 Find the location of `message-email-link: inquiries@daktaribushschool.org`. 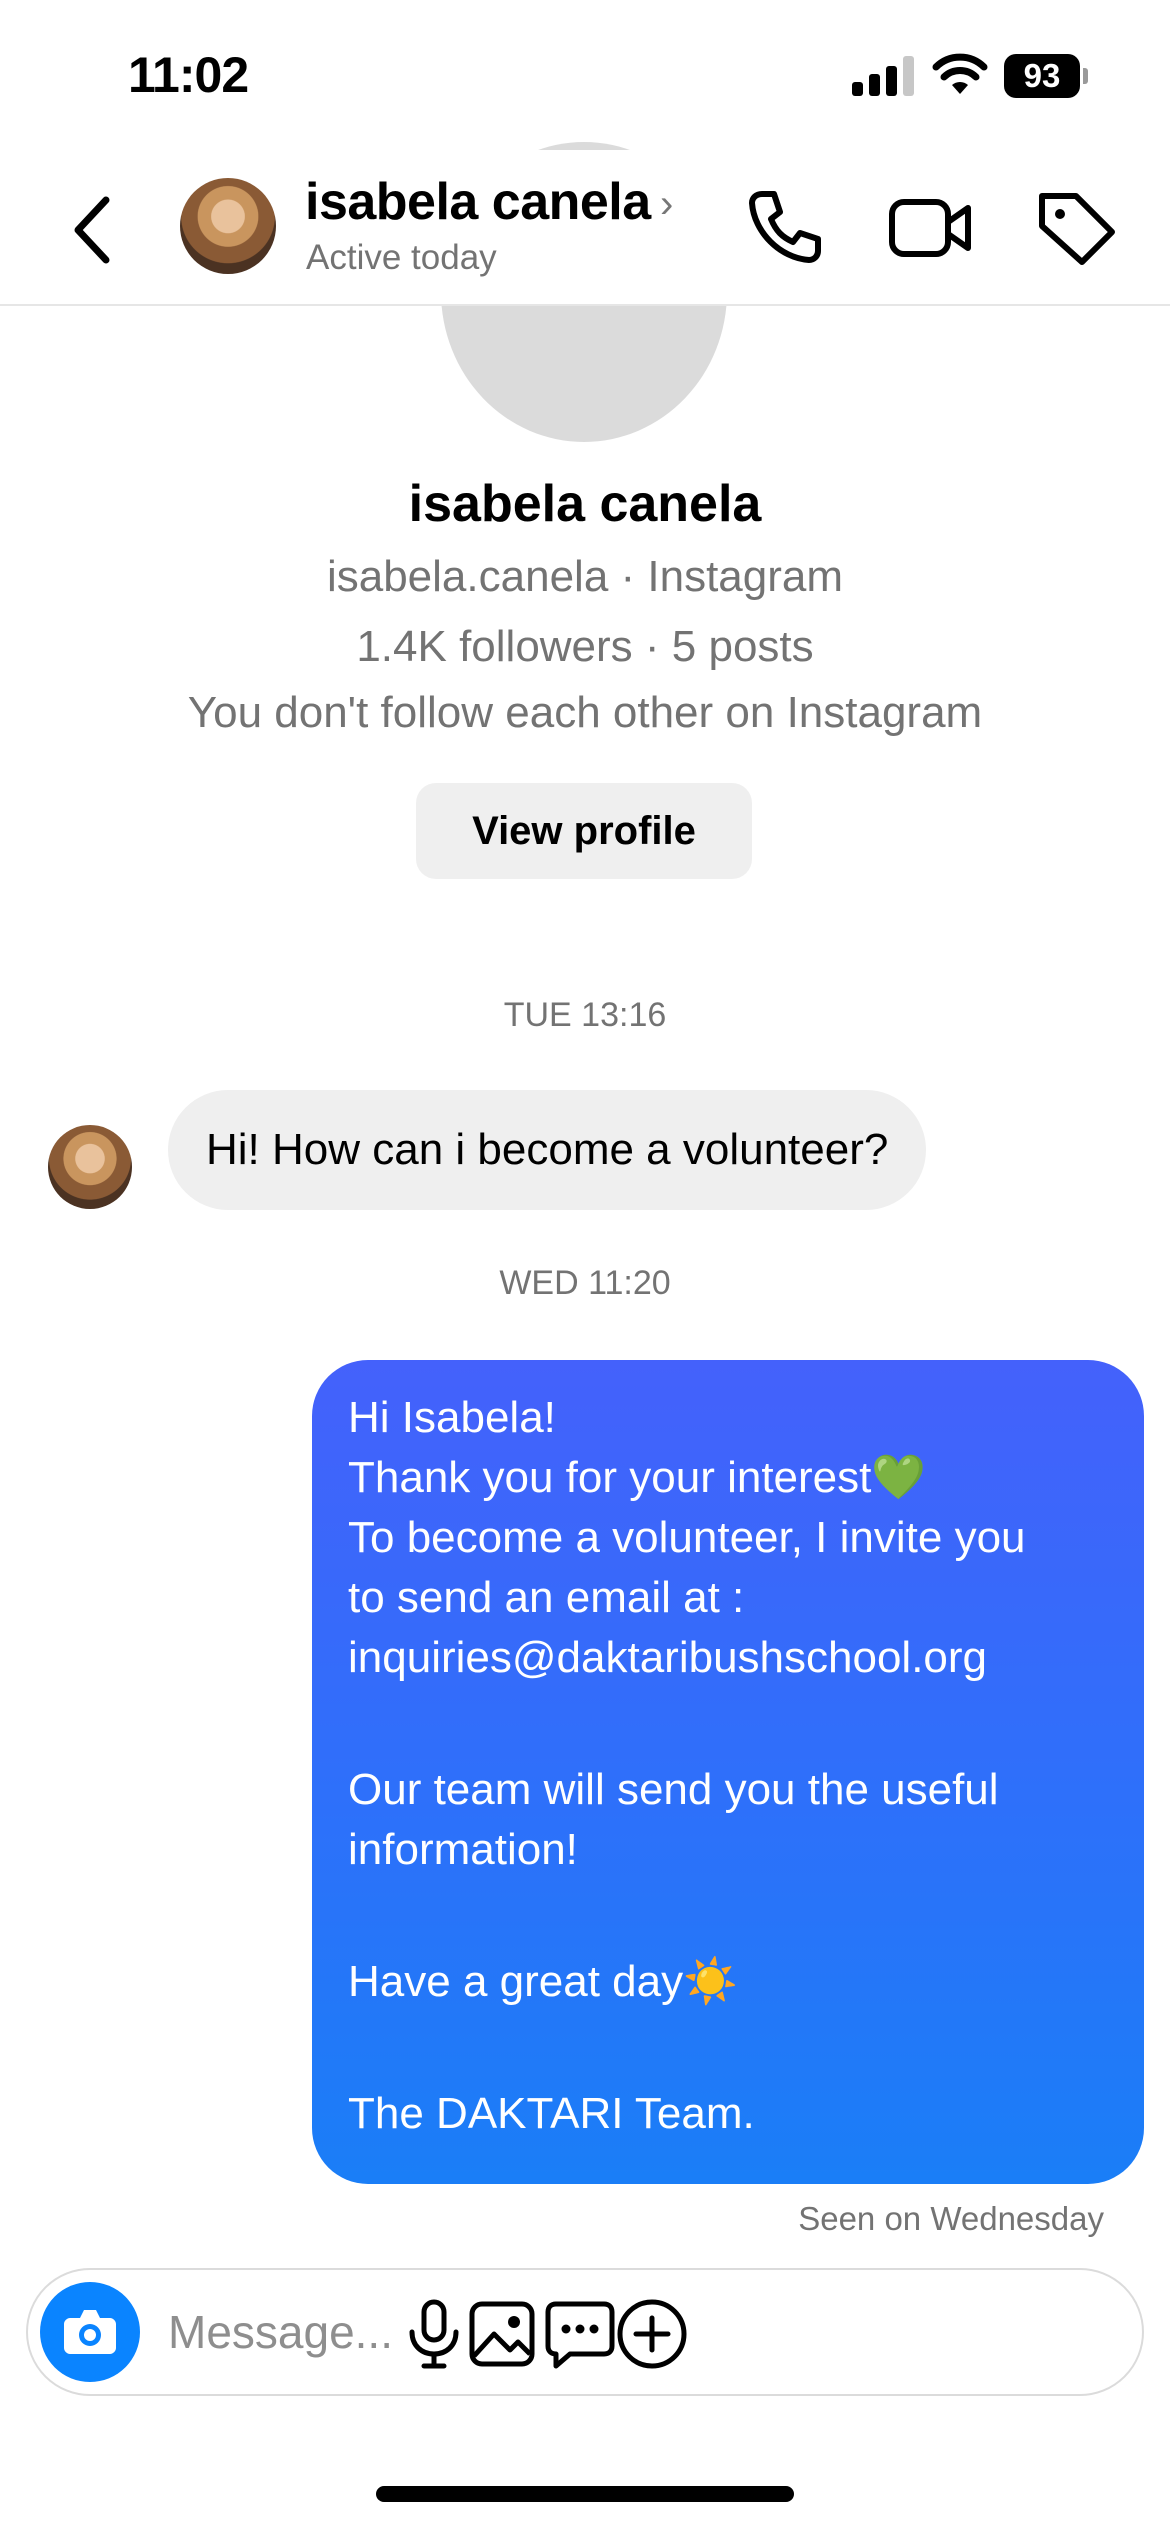

message-email-link: inquiries@daktaribushschool.org is located at coordinates (728, 1658).